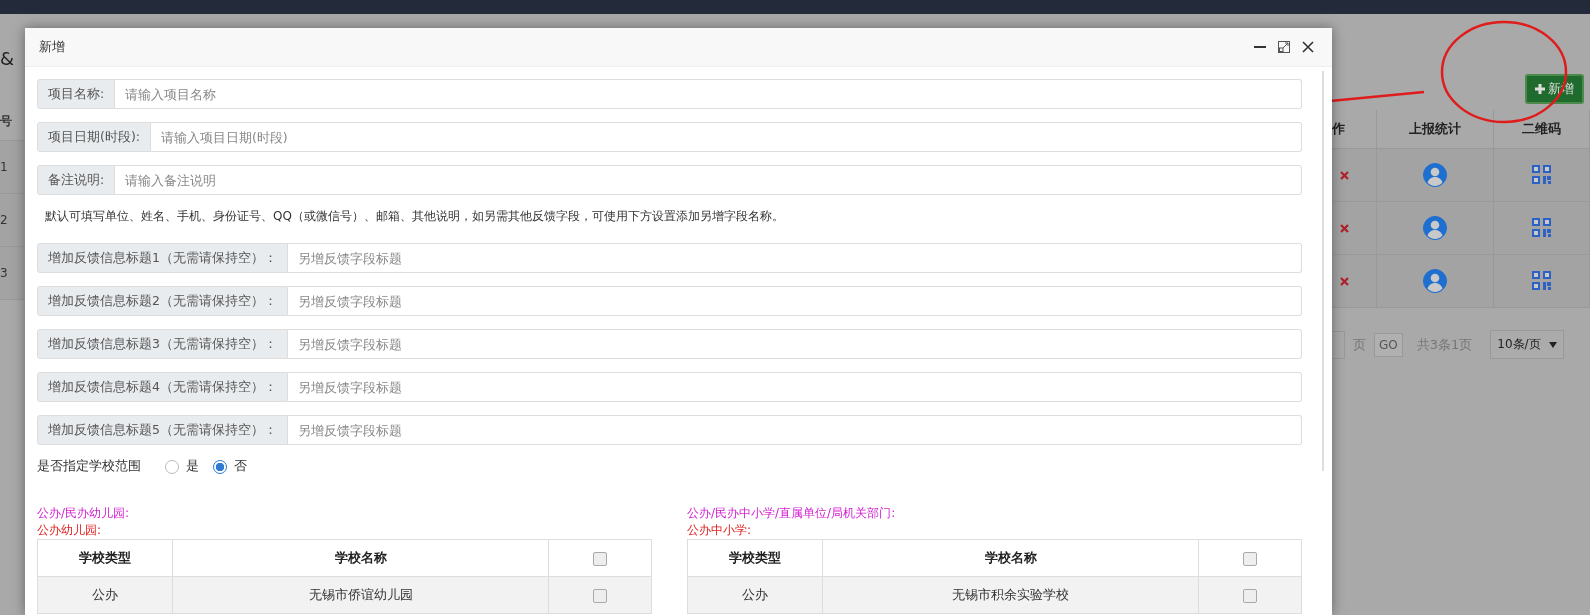 This screenshot has height=615, width=1590. I want to click on instruction-text: 默认可填写单位、姓名、手机、身份证号、QQ（或微信号）、邮箱、其他说明，如另需其他反馈字段，可使用下方设置添加另增字段名称。, so click(415, 216).